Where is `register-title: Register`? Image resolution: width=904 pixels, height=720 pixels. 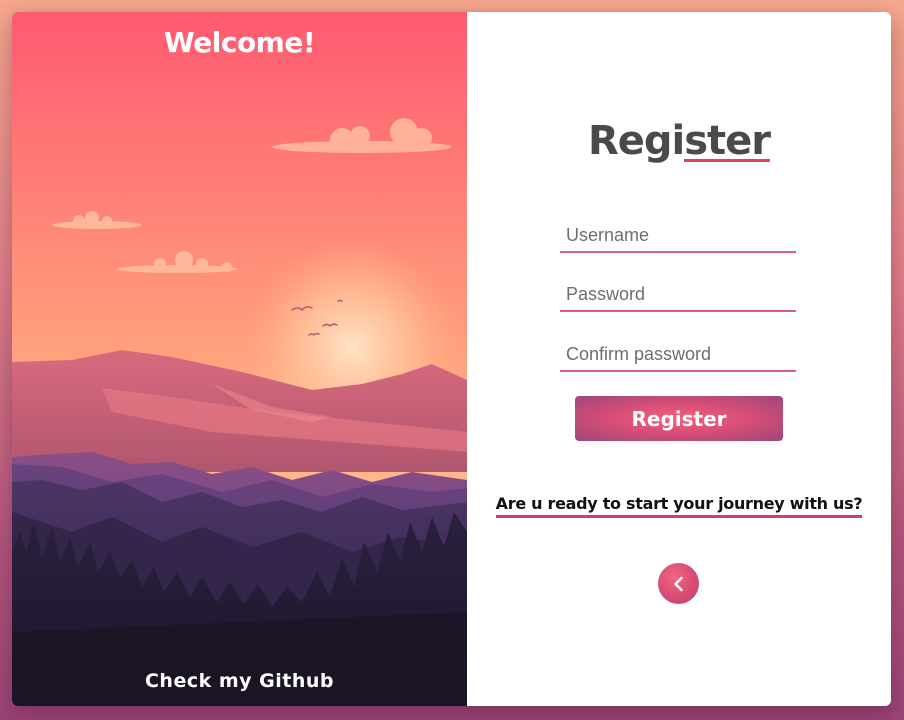 register-title: Register is located at coordinates (679, 141).